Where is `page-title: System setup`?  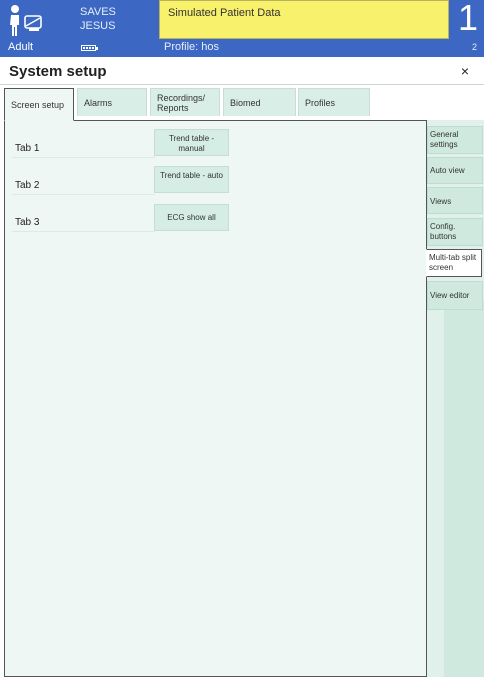 page-title: System setup is located at coordinates (58, 71).